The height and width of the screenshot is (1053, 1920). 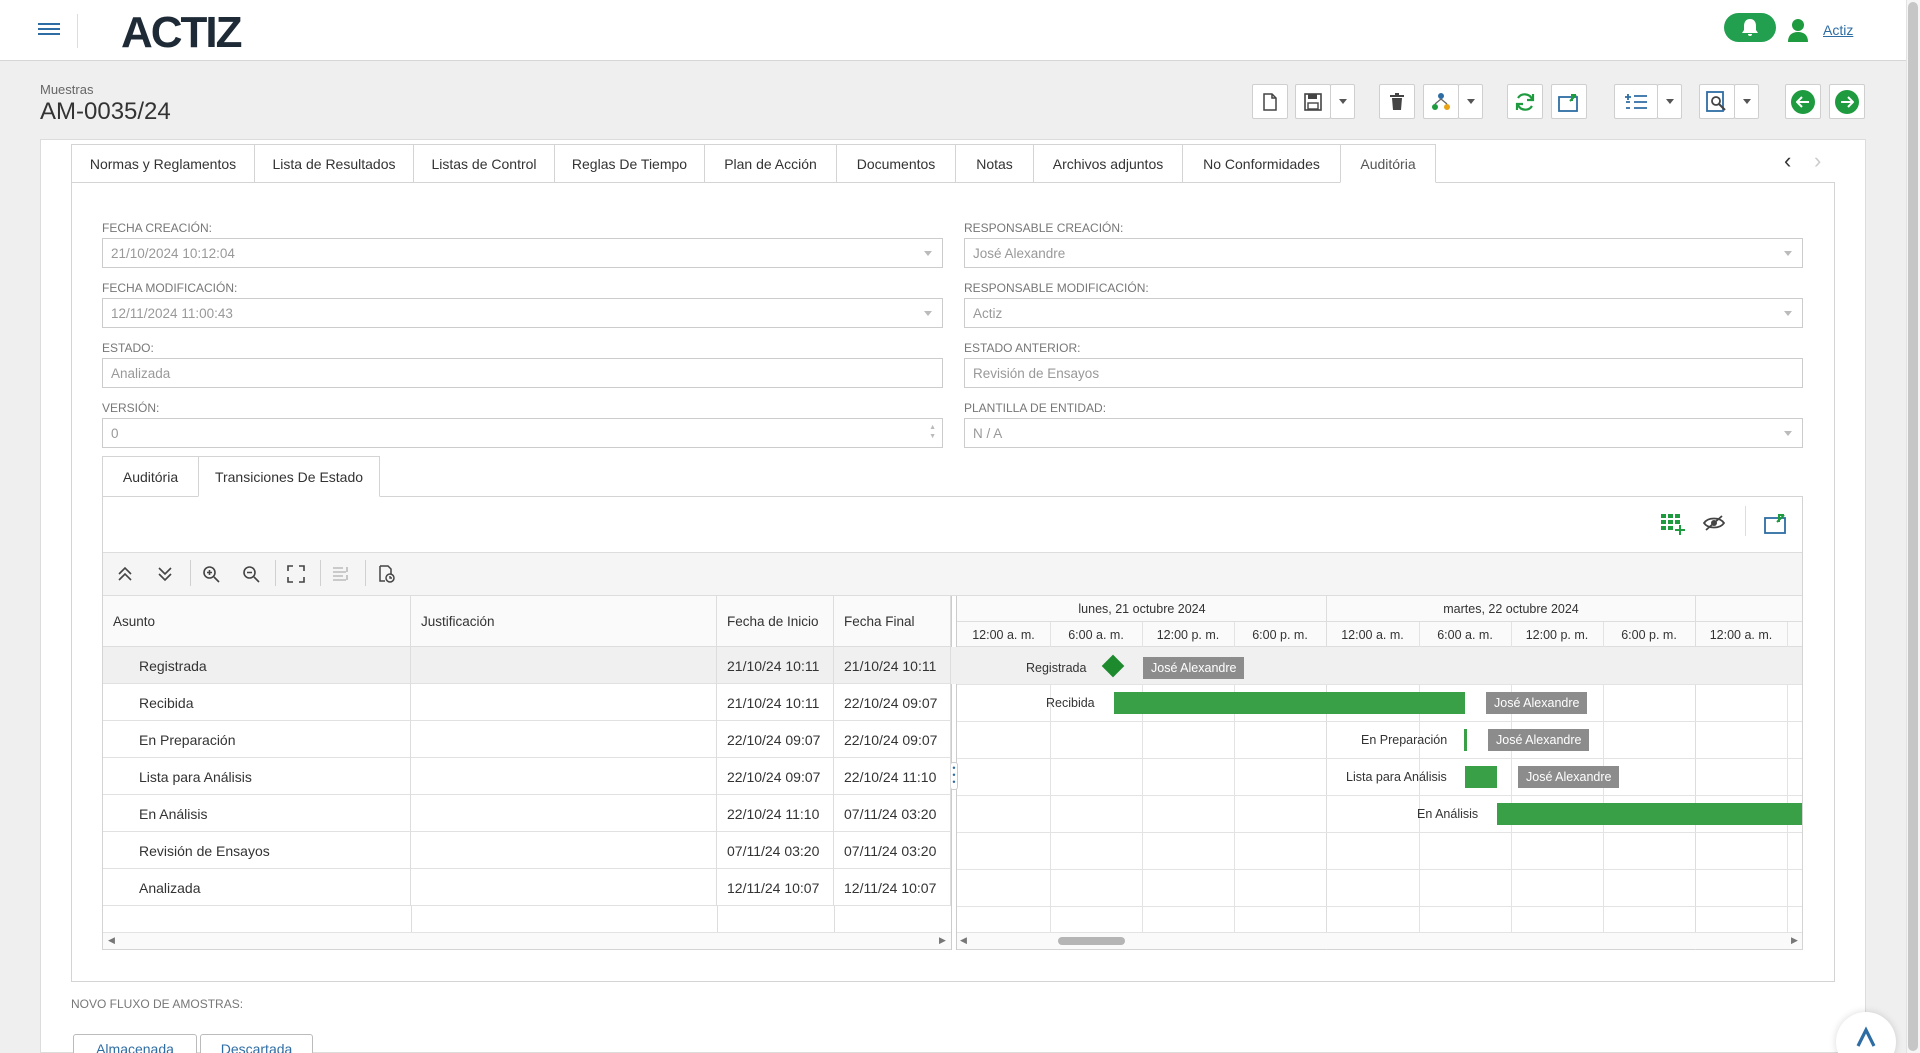 I want to click on new-button, so click(x=1270, y=101).